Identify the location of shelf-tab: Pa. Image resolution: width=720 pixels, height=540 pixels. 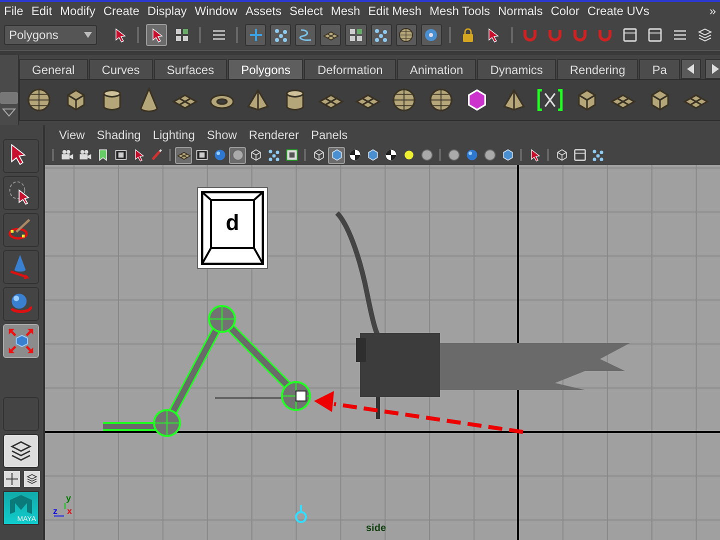
(659, 69).